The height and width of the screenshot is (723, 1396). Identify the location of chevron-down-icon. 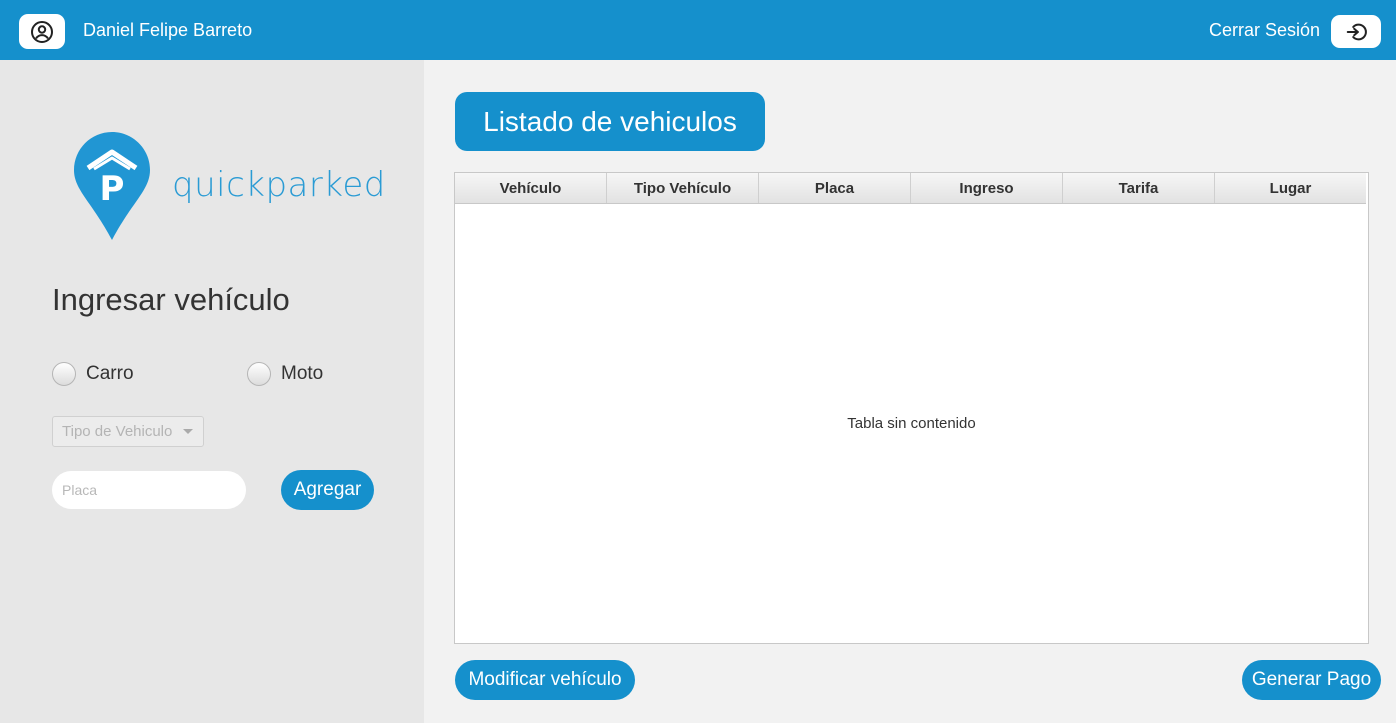
(188, 431).